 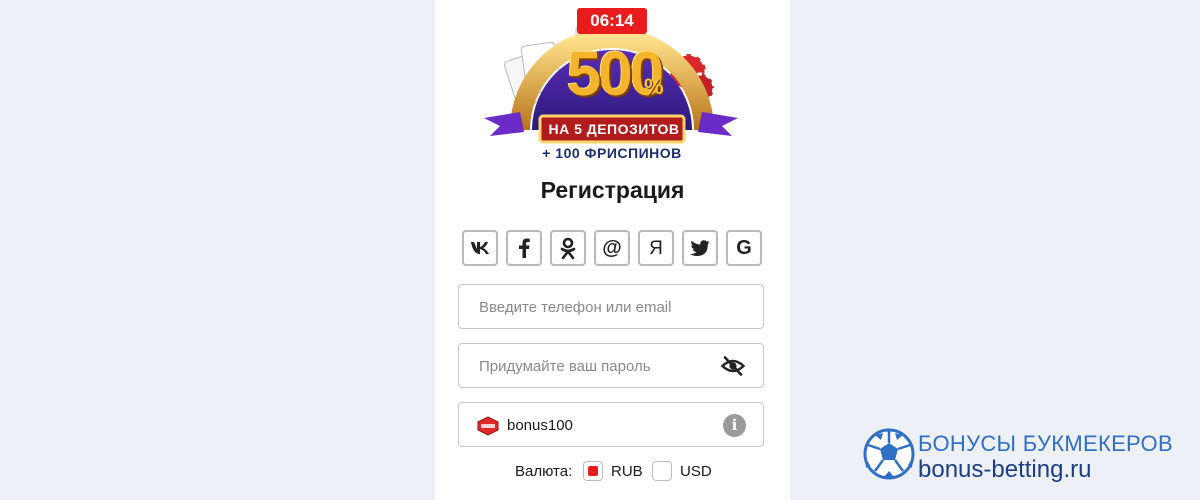 I want to click on password-input: Придумайте ваш пароль, so click(x=611, y=365).